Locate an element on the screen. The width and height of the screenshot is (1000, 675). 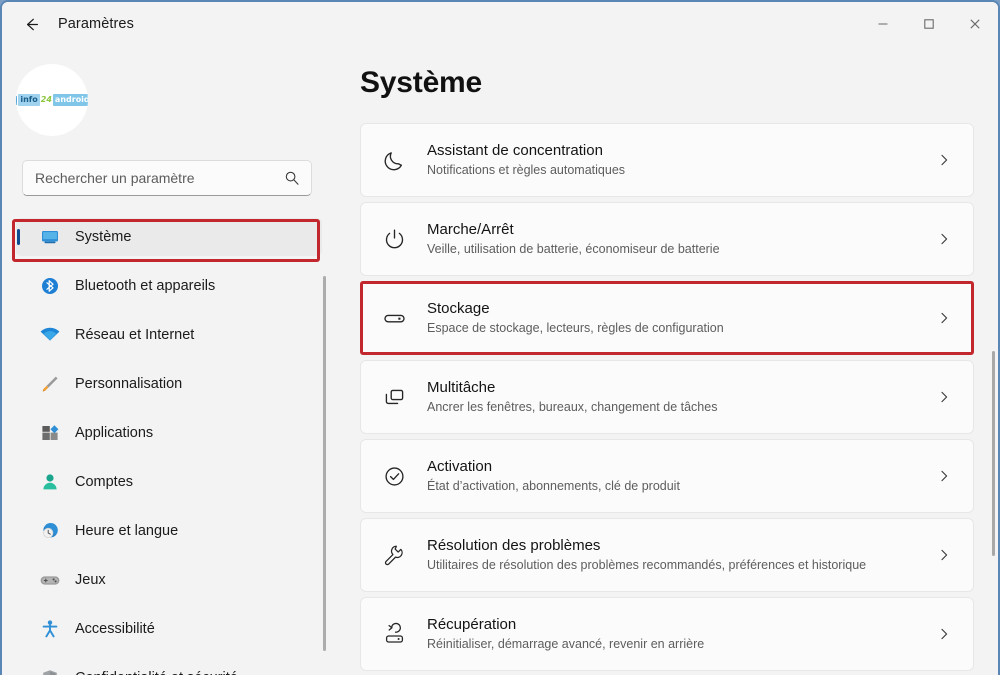
back-button is located at coordinates (31, 24).